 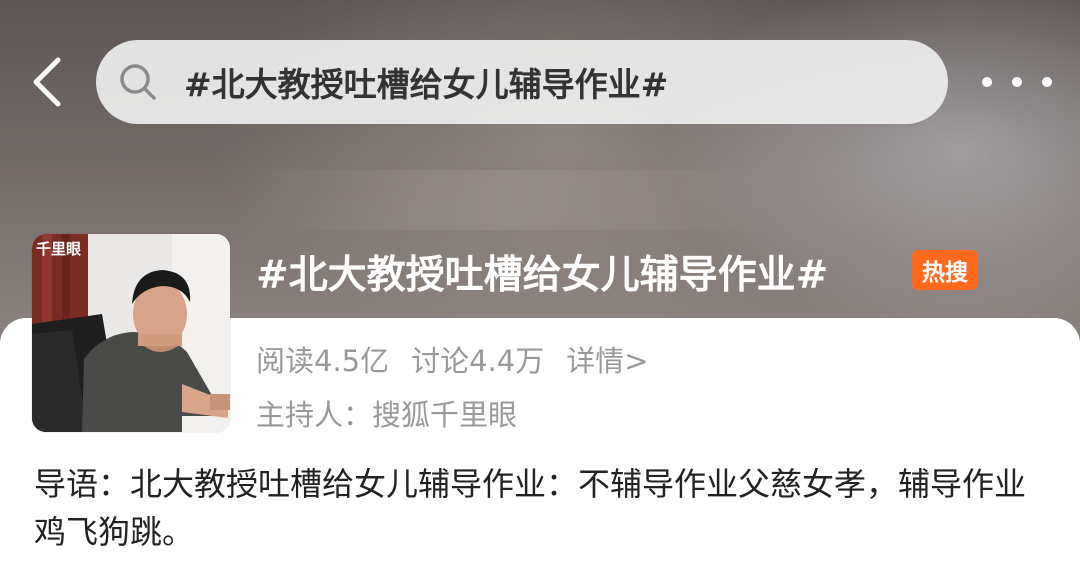 I want to click on more-button, so click(x=1017, y=82).